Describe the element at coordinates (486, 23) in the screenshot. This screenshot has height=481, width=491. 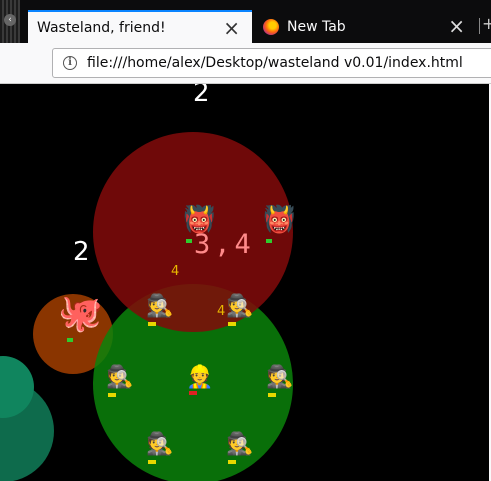
I see `tab-overflow-icon: +` at that location.